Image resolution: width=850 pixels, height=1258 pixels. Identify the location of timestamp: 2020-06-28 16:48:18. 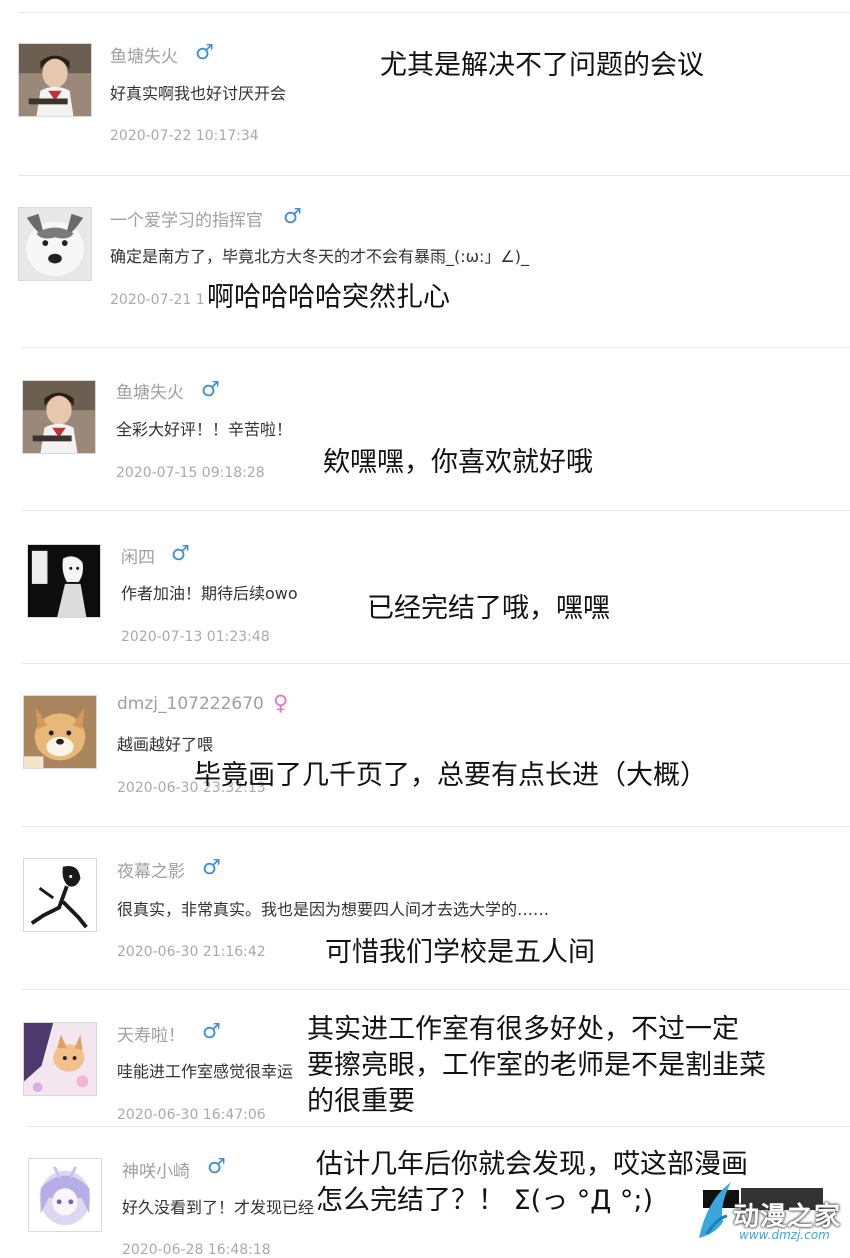
(196, 1250).